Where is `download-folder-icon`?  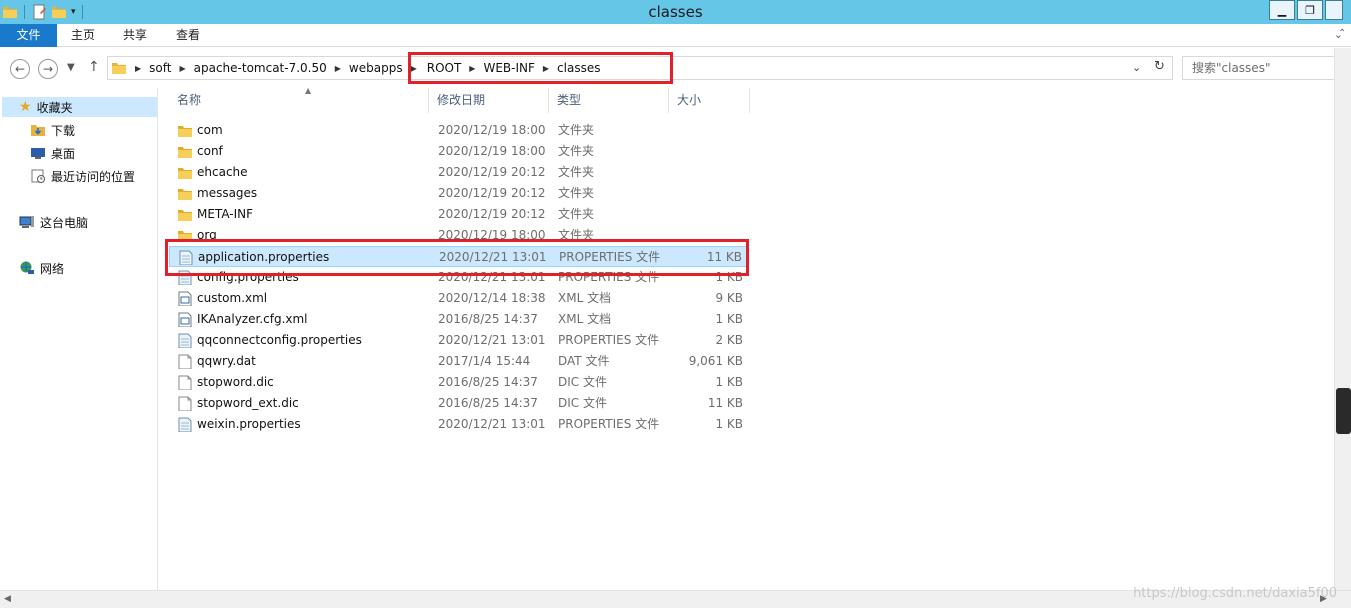 download-folder-icon is located at coordinates (38, 130).